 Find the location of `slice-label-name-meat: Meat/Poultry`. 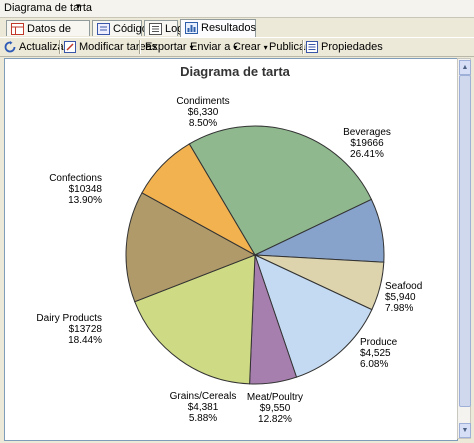

slice-label-name-meat: Meat/Poultry is located at coordinates (275, 397).